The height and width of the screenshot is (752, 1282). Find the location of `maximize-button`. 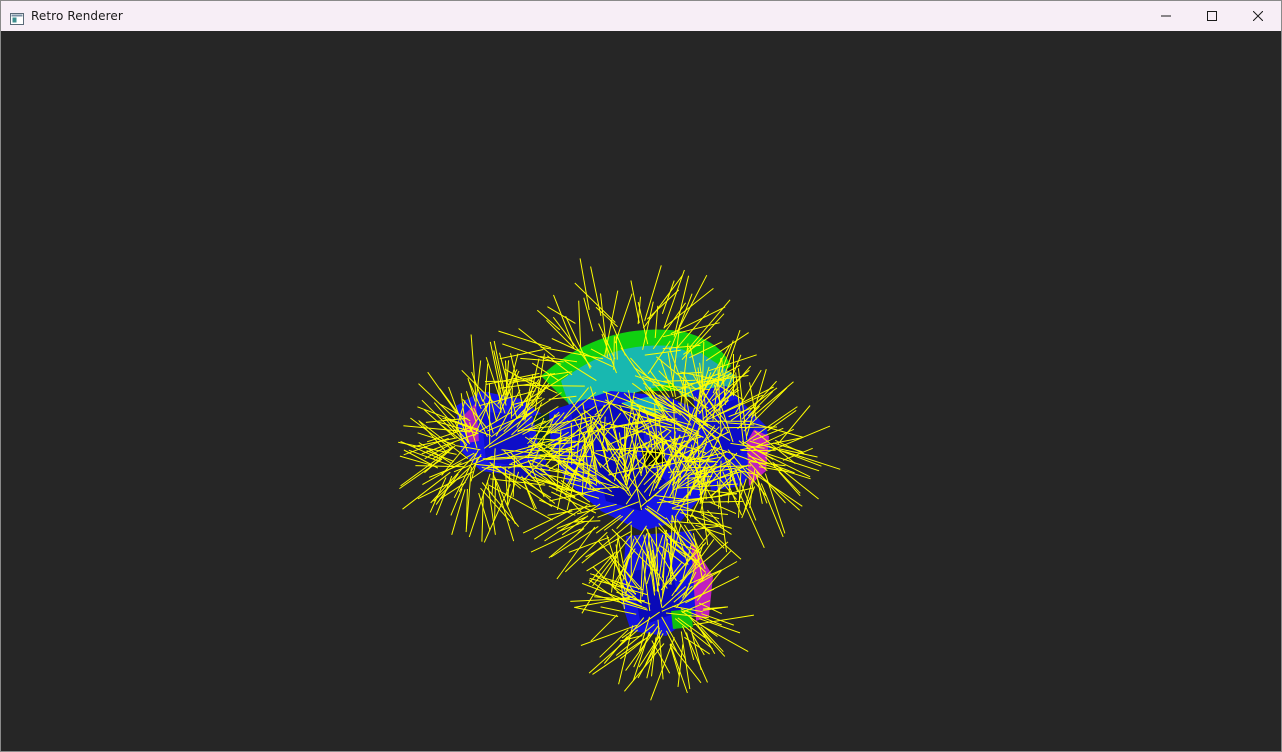

maximize-button is located at coordinates (1212, 16).